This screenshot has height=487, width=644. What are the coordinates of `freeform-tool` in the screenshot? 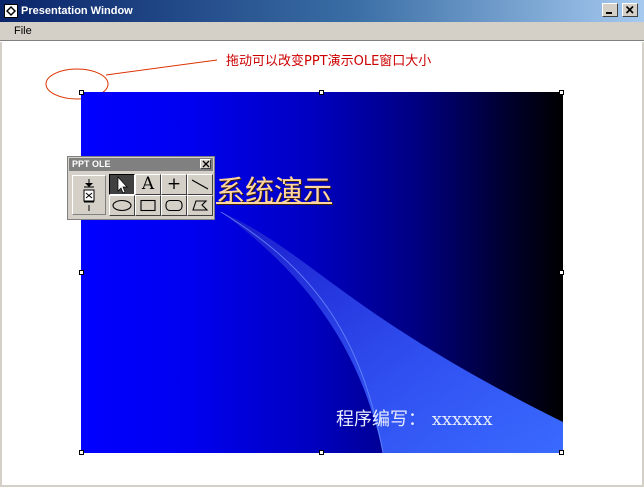 It's located at (200, 205).